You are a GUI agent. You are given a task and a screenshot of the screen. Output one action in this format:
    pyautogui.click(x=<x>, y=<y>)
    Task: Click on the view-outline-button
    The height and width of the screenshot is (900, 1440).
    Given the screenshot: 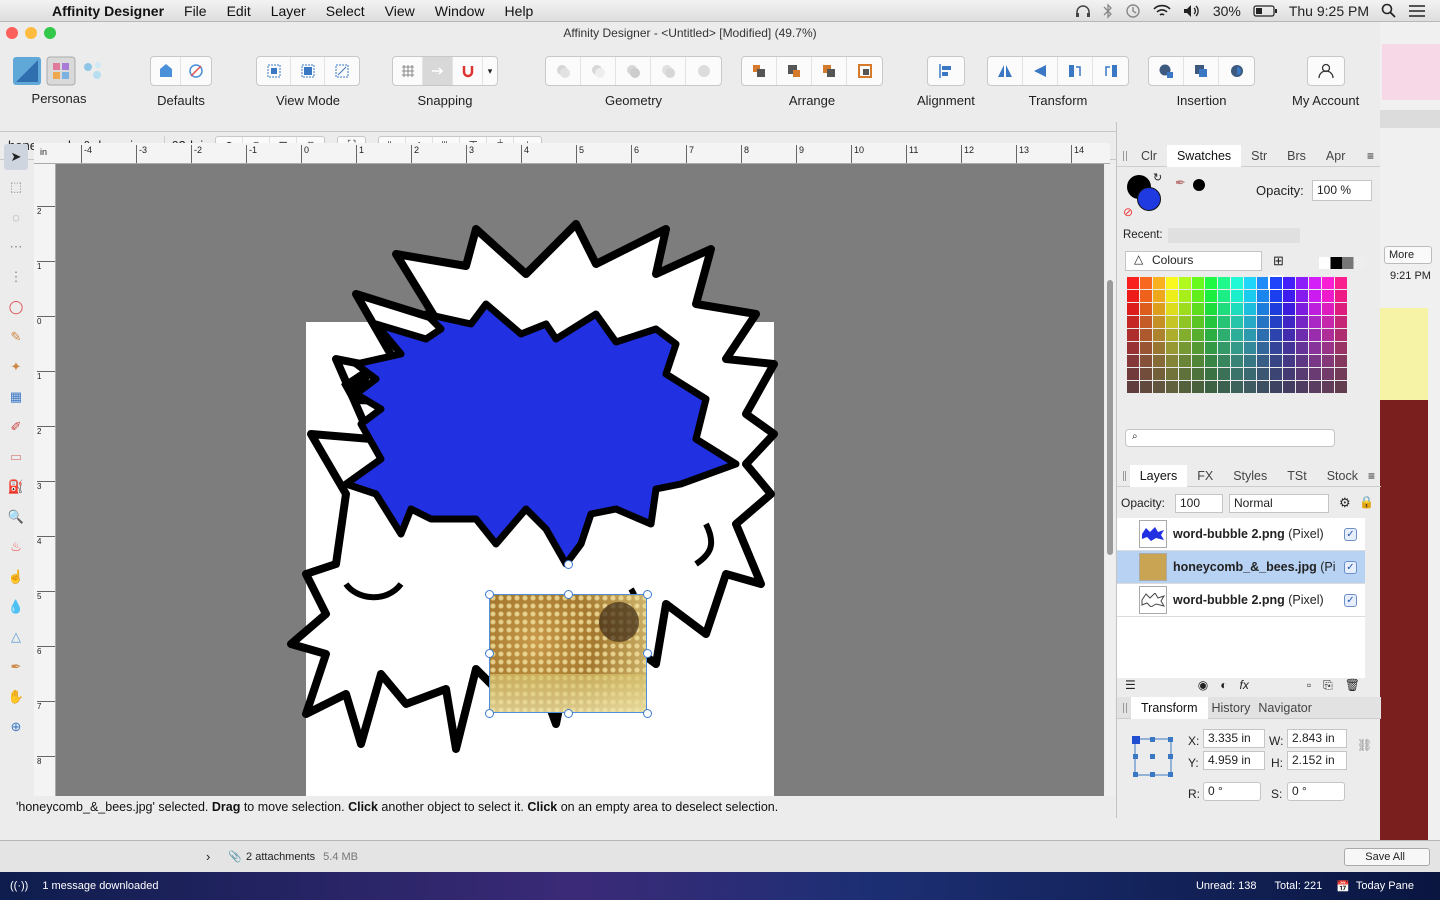 What is the action you would take?
    pyautogui.click(x=342, y=71)
    